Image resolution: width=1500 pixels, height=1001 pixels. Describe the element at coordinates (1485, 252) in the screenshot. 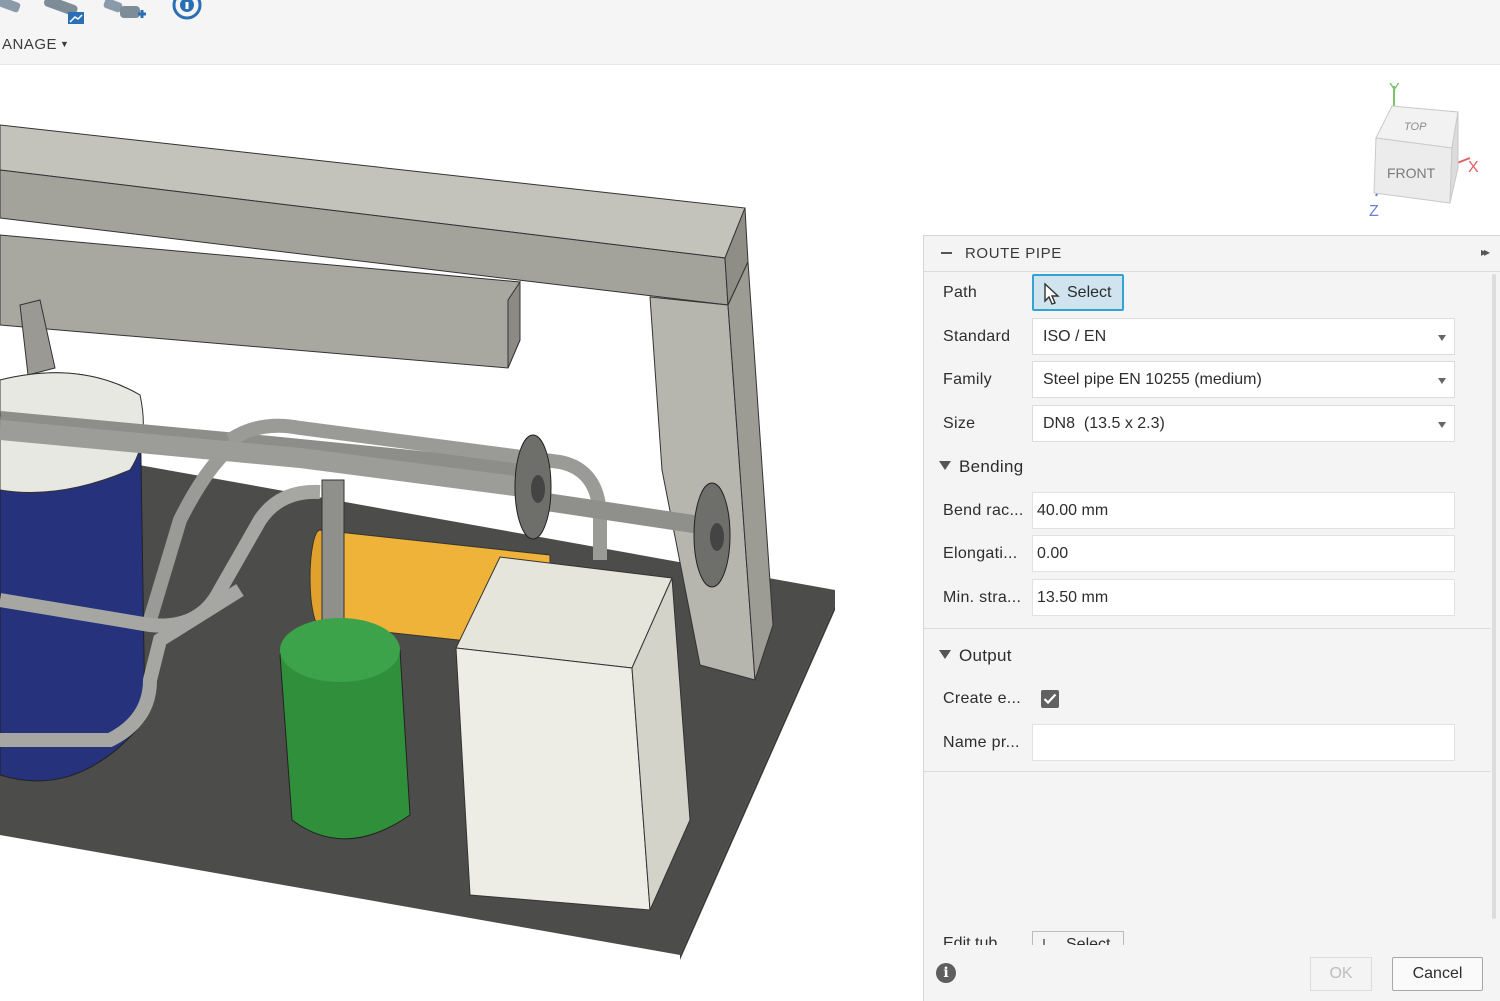

I see `expand-panel-icon: ▸▸` at that location.